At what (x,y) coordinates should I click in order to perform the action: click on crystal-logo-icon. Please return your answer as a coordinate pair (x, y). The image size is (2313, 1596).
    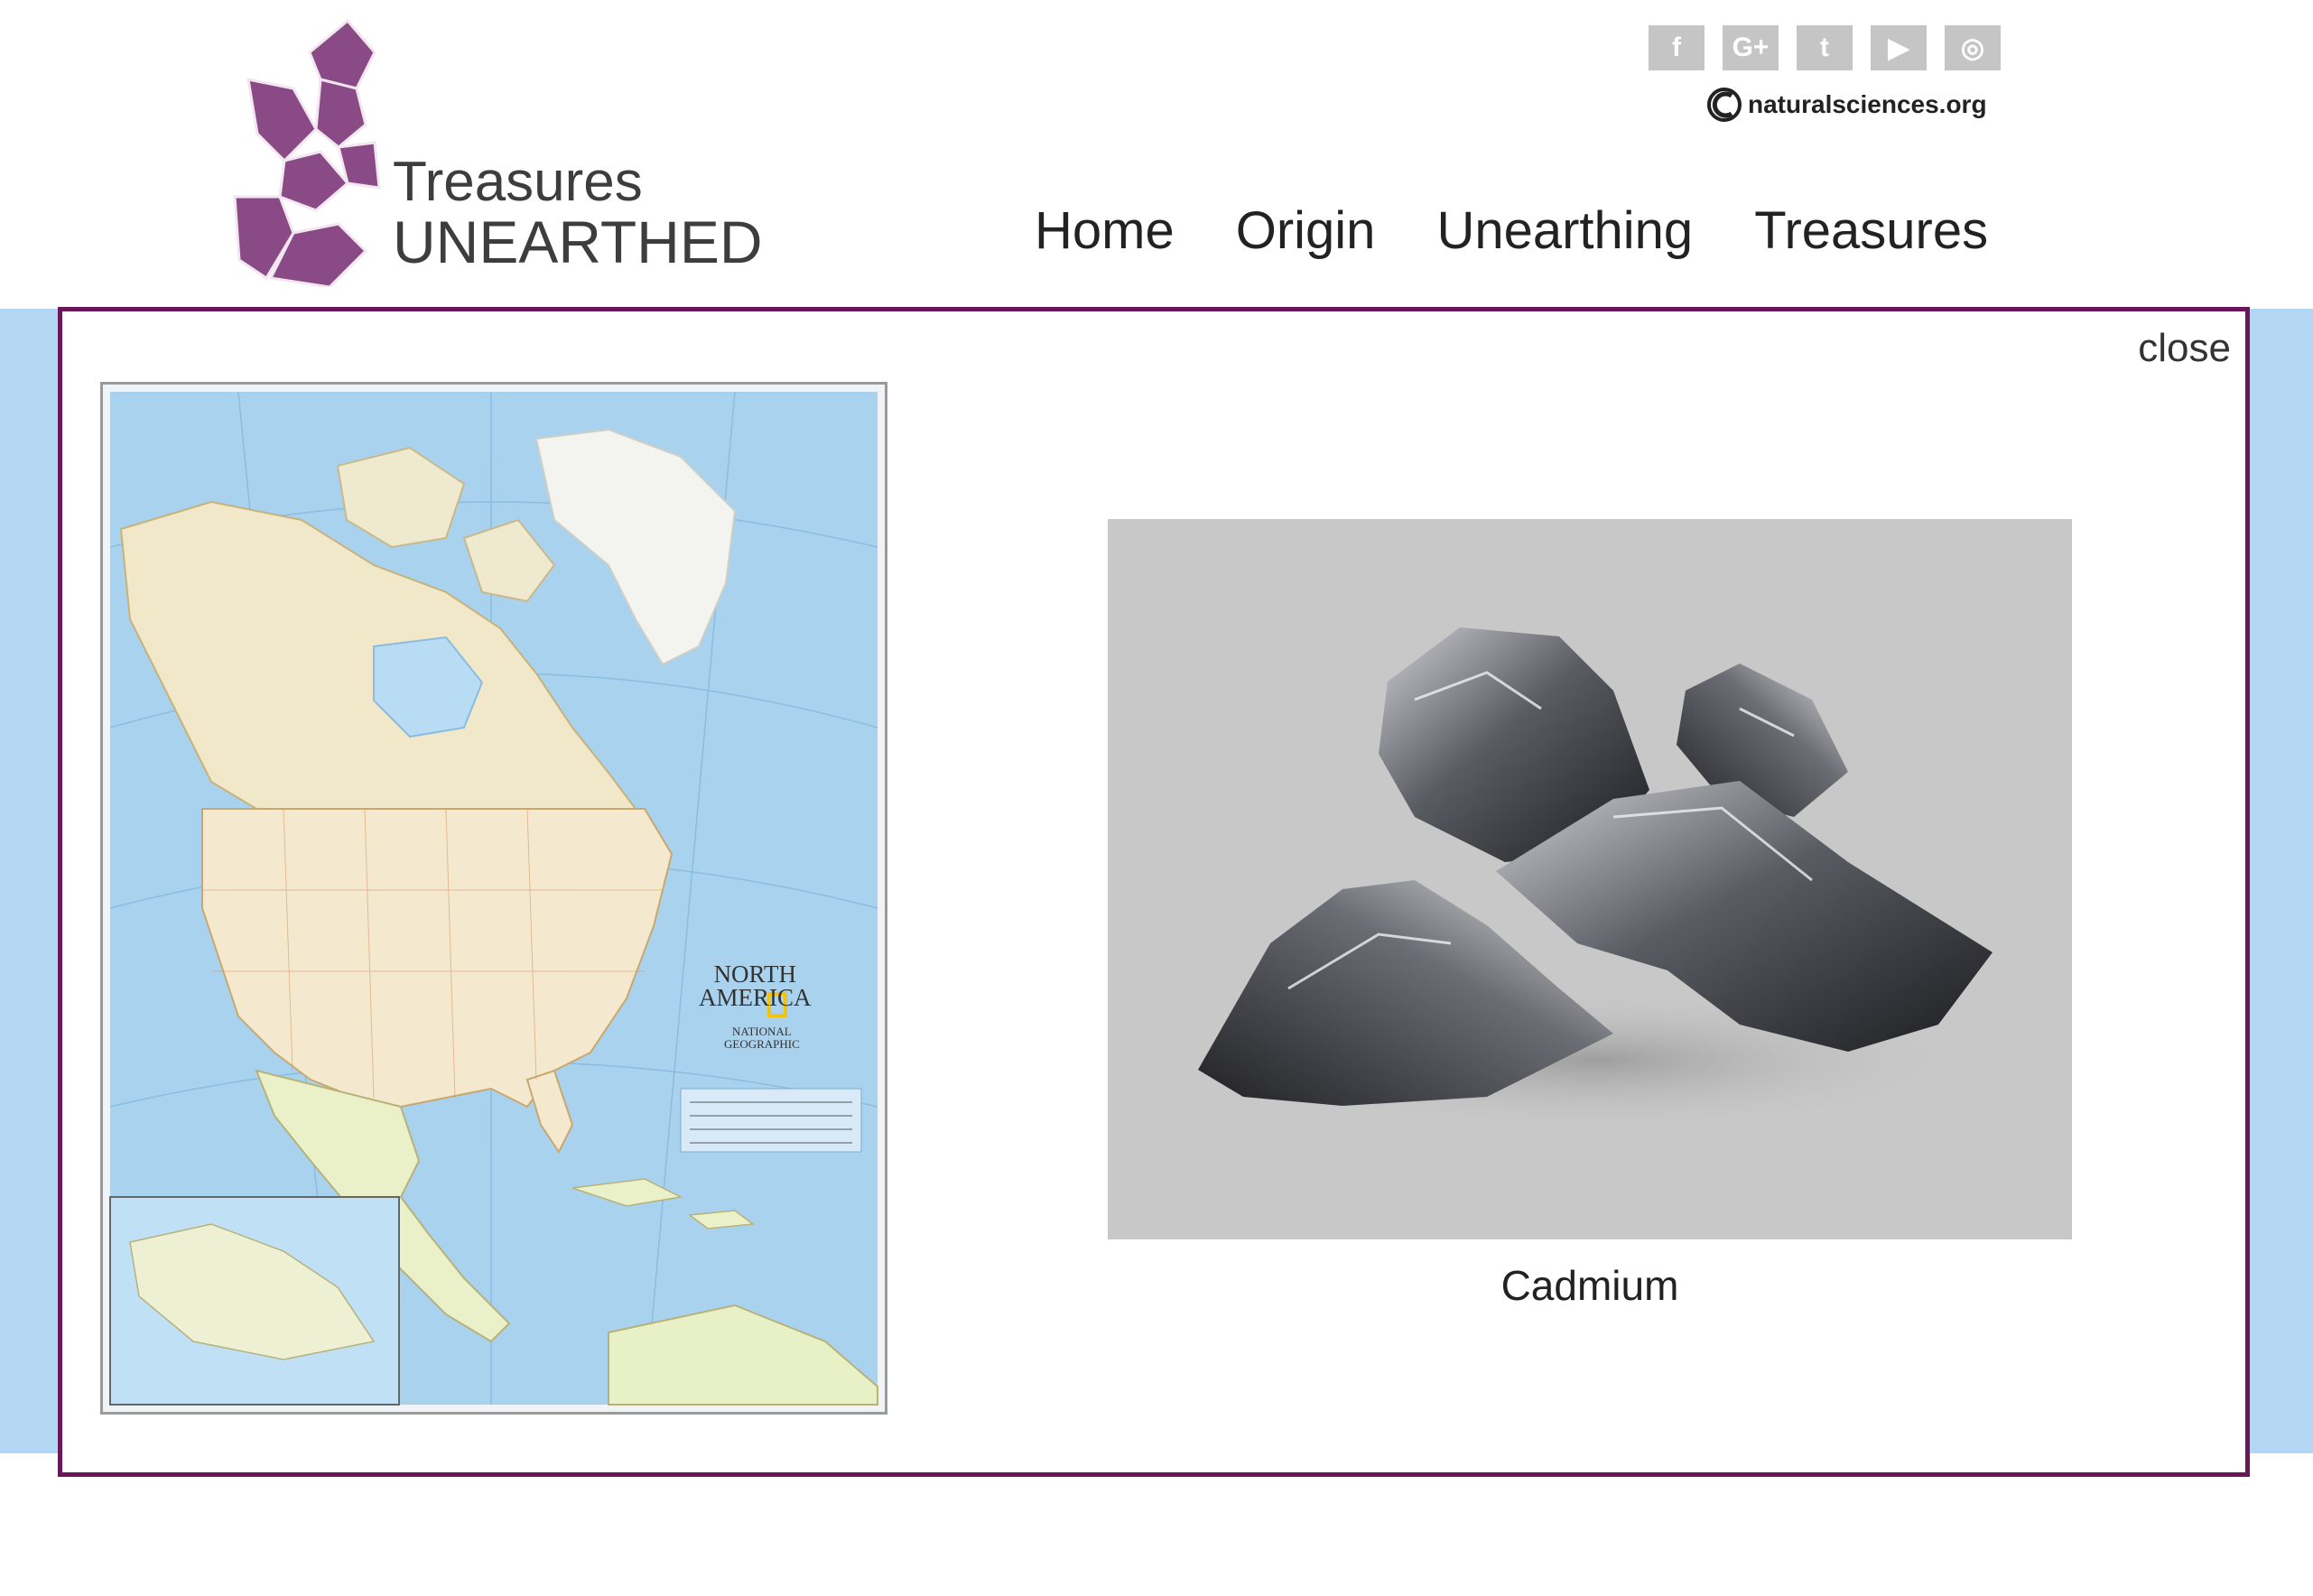
    Looking at the image, I should click on (307, 152).